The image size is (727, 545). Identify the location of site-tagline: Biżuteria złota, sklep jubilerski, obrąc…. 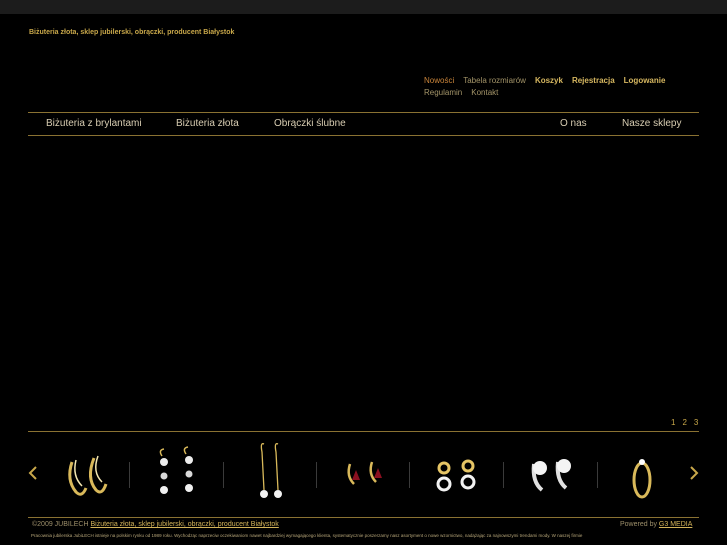
(132, 32).